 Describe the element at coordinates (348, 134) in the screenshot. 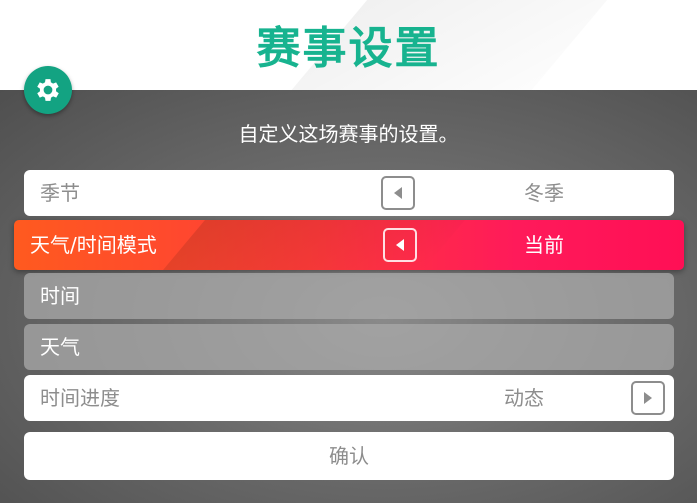

I see `settings-description: 自定义这场赛事的设置。` at that location.